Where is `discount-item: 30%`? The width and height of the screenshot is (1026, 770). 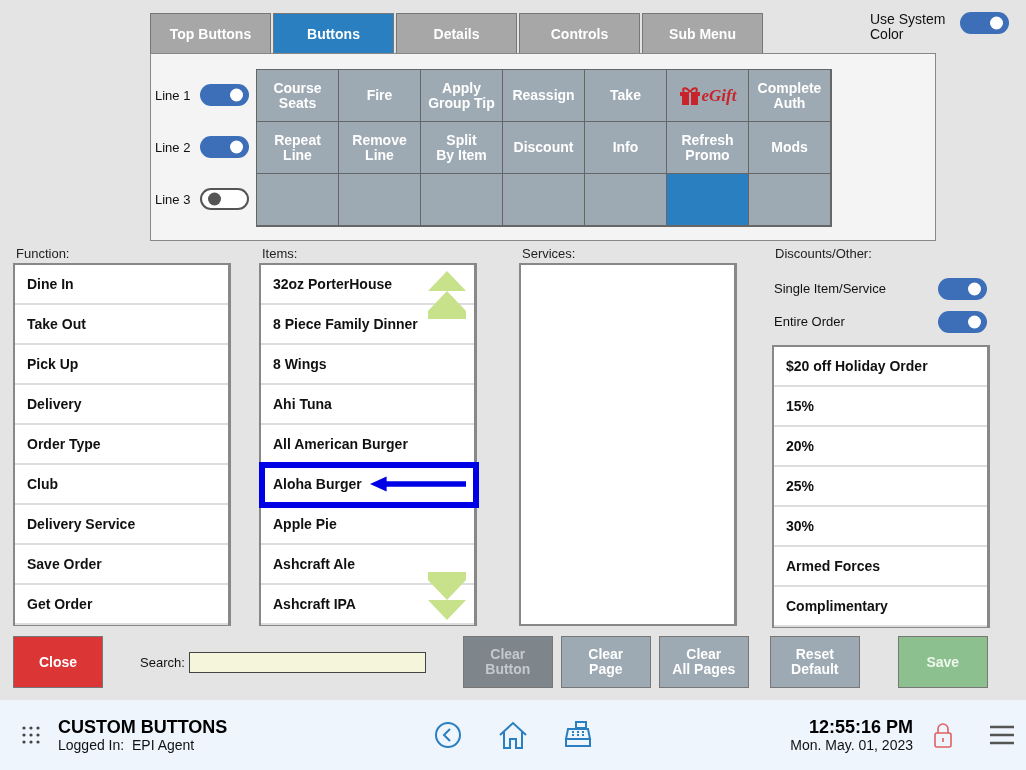
discount-item: 30% is located at coordinates (880, 527).